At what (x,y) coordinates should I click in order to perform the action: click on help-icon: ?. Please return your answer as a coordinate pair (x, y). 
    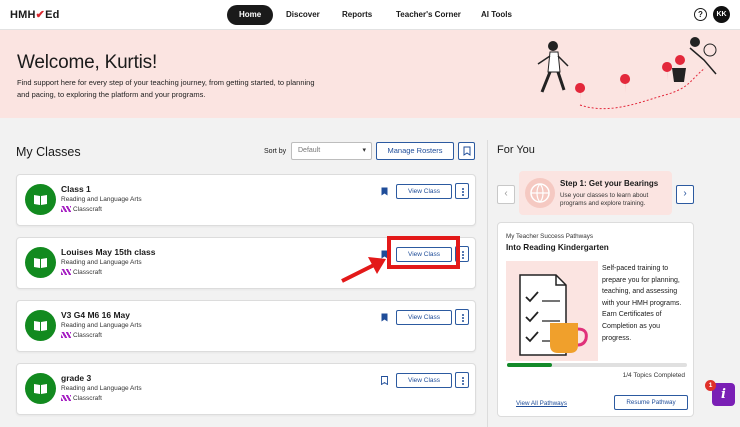
    Looking at the image, I should click on (700, 14).